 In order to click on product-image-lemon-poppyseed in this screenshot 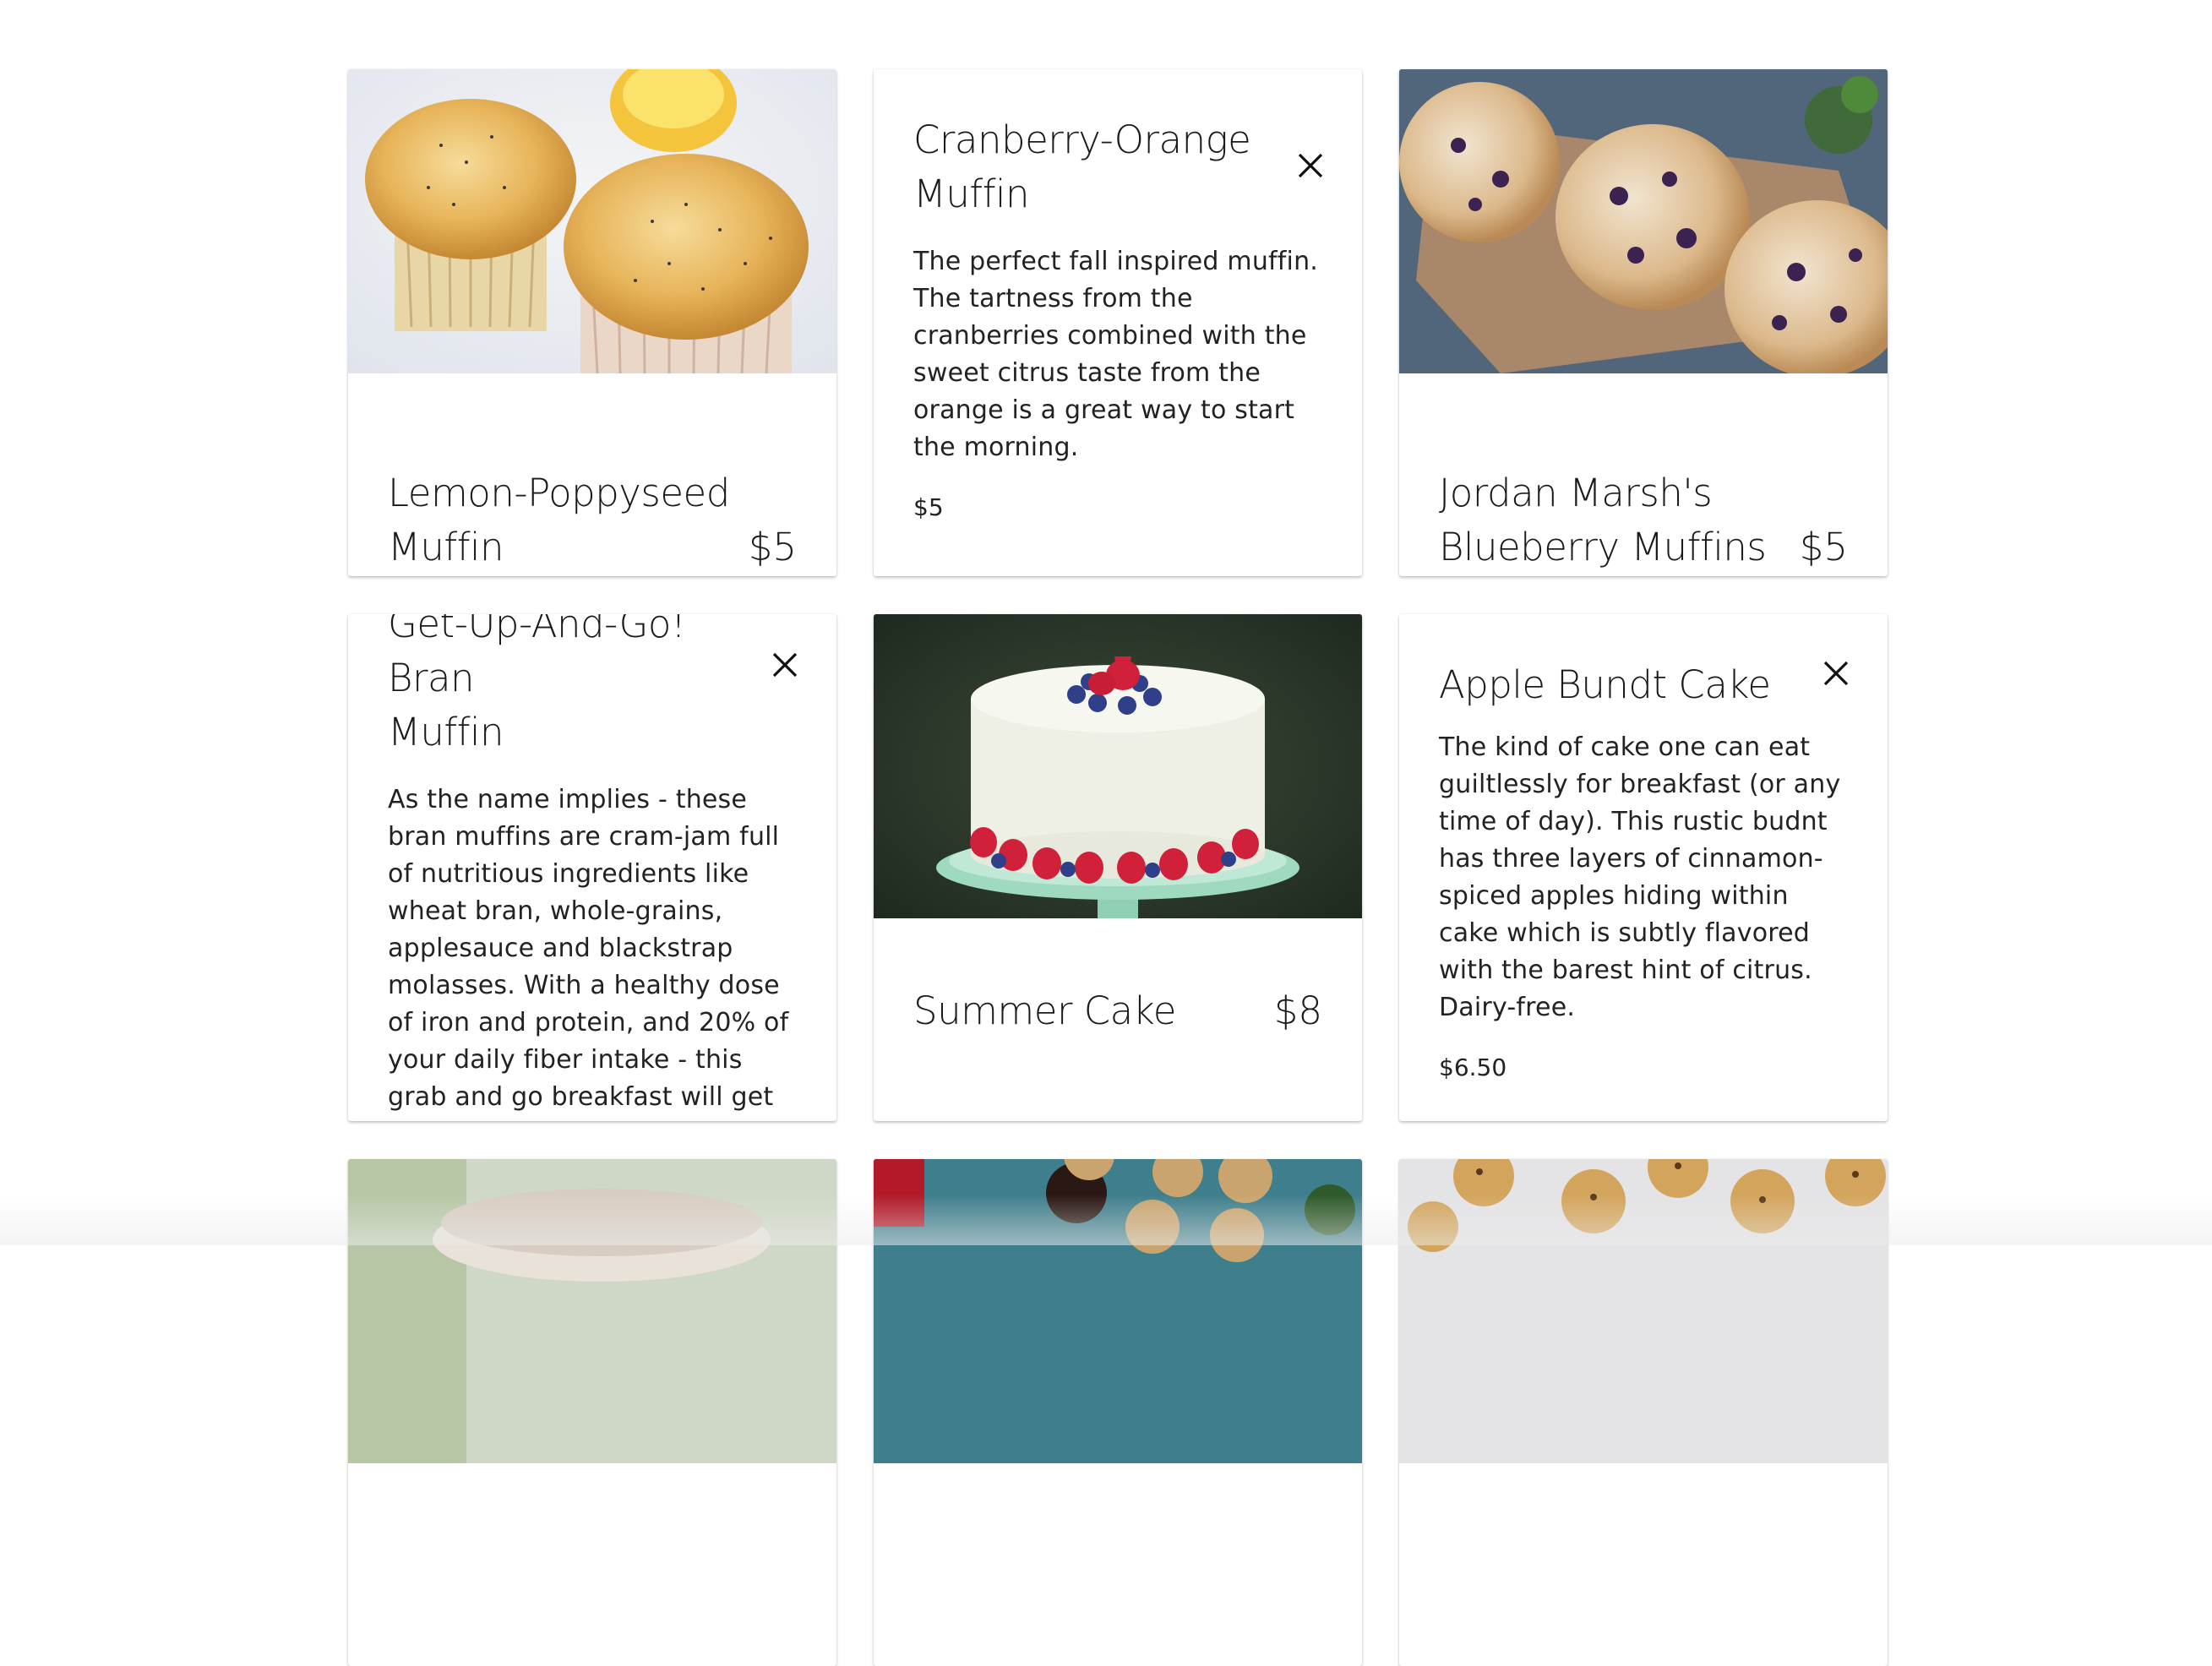, I will do `click(592, 221)`.